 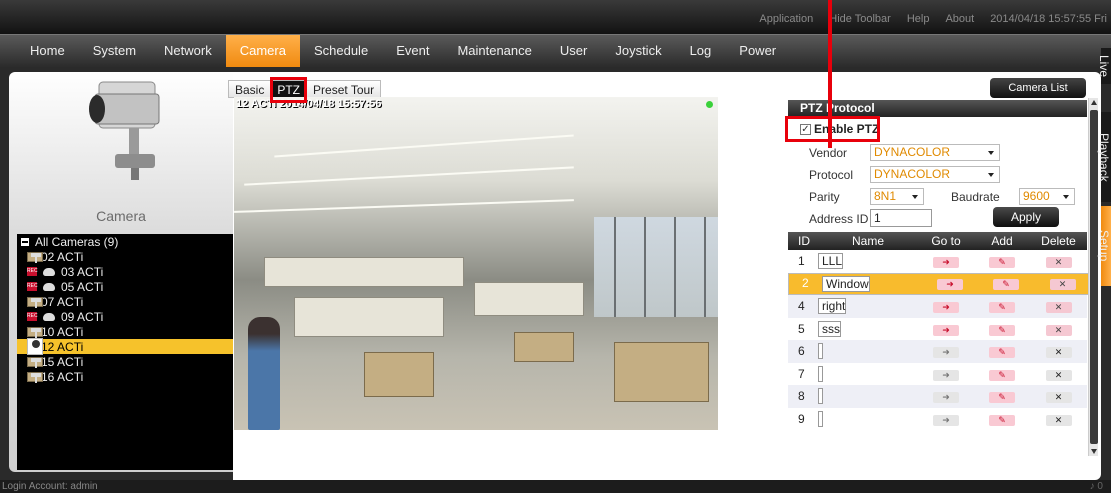 I want to click on help-link: Help, so click(x=918, y=19).